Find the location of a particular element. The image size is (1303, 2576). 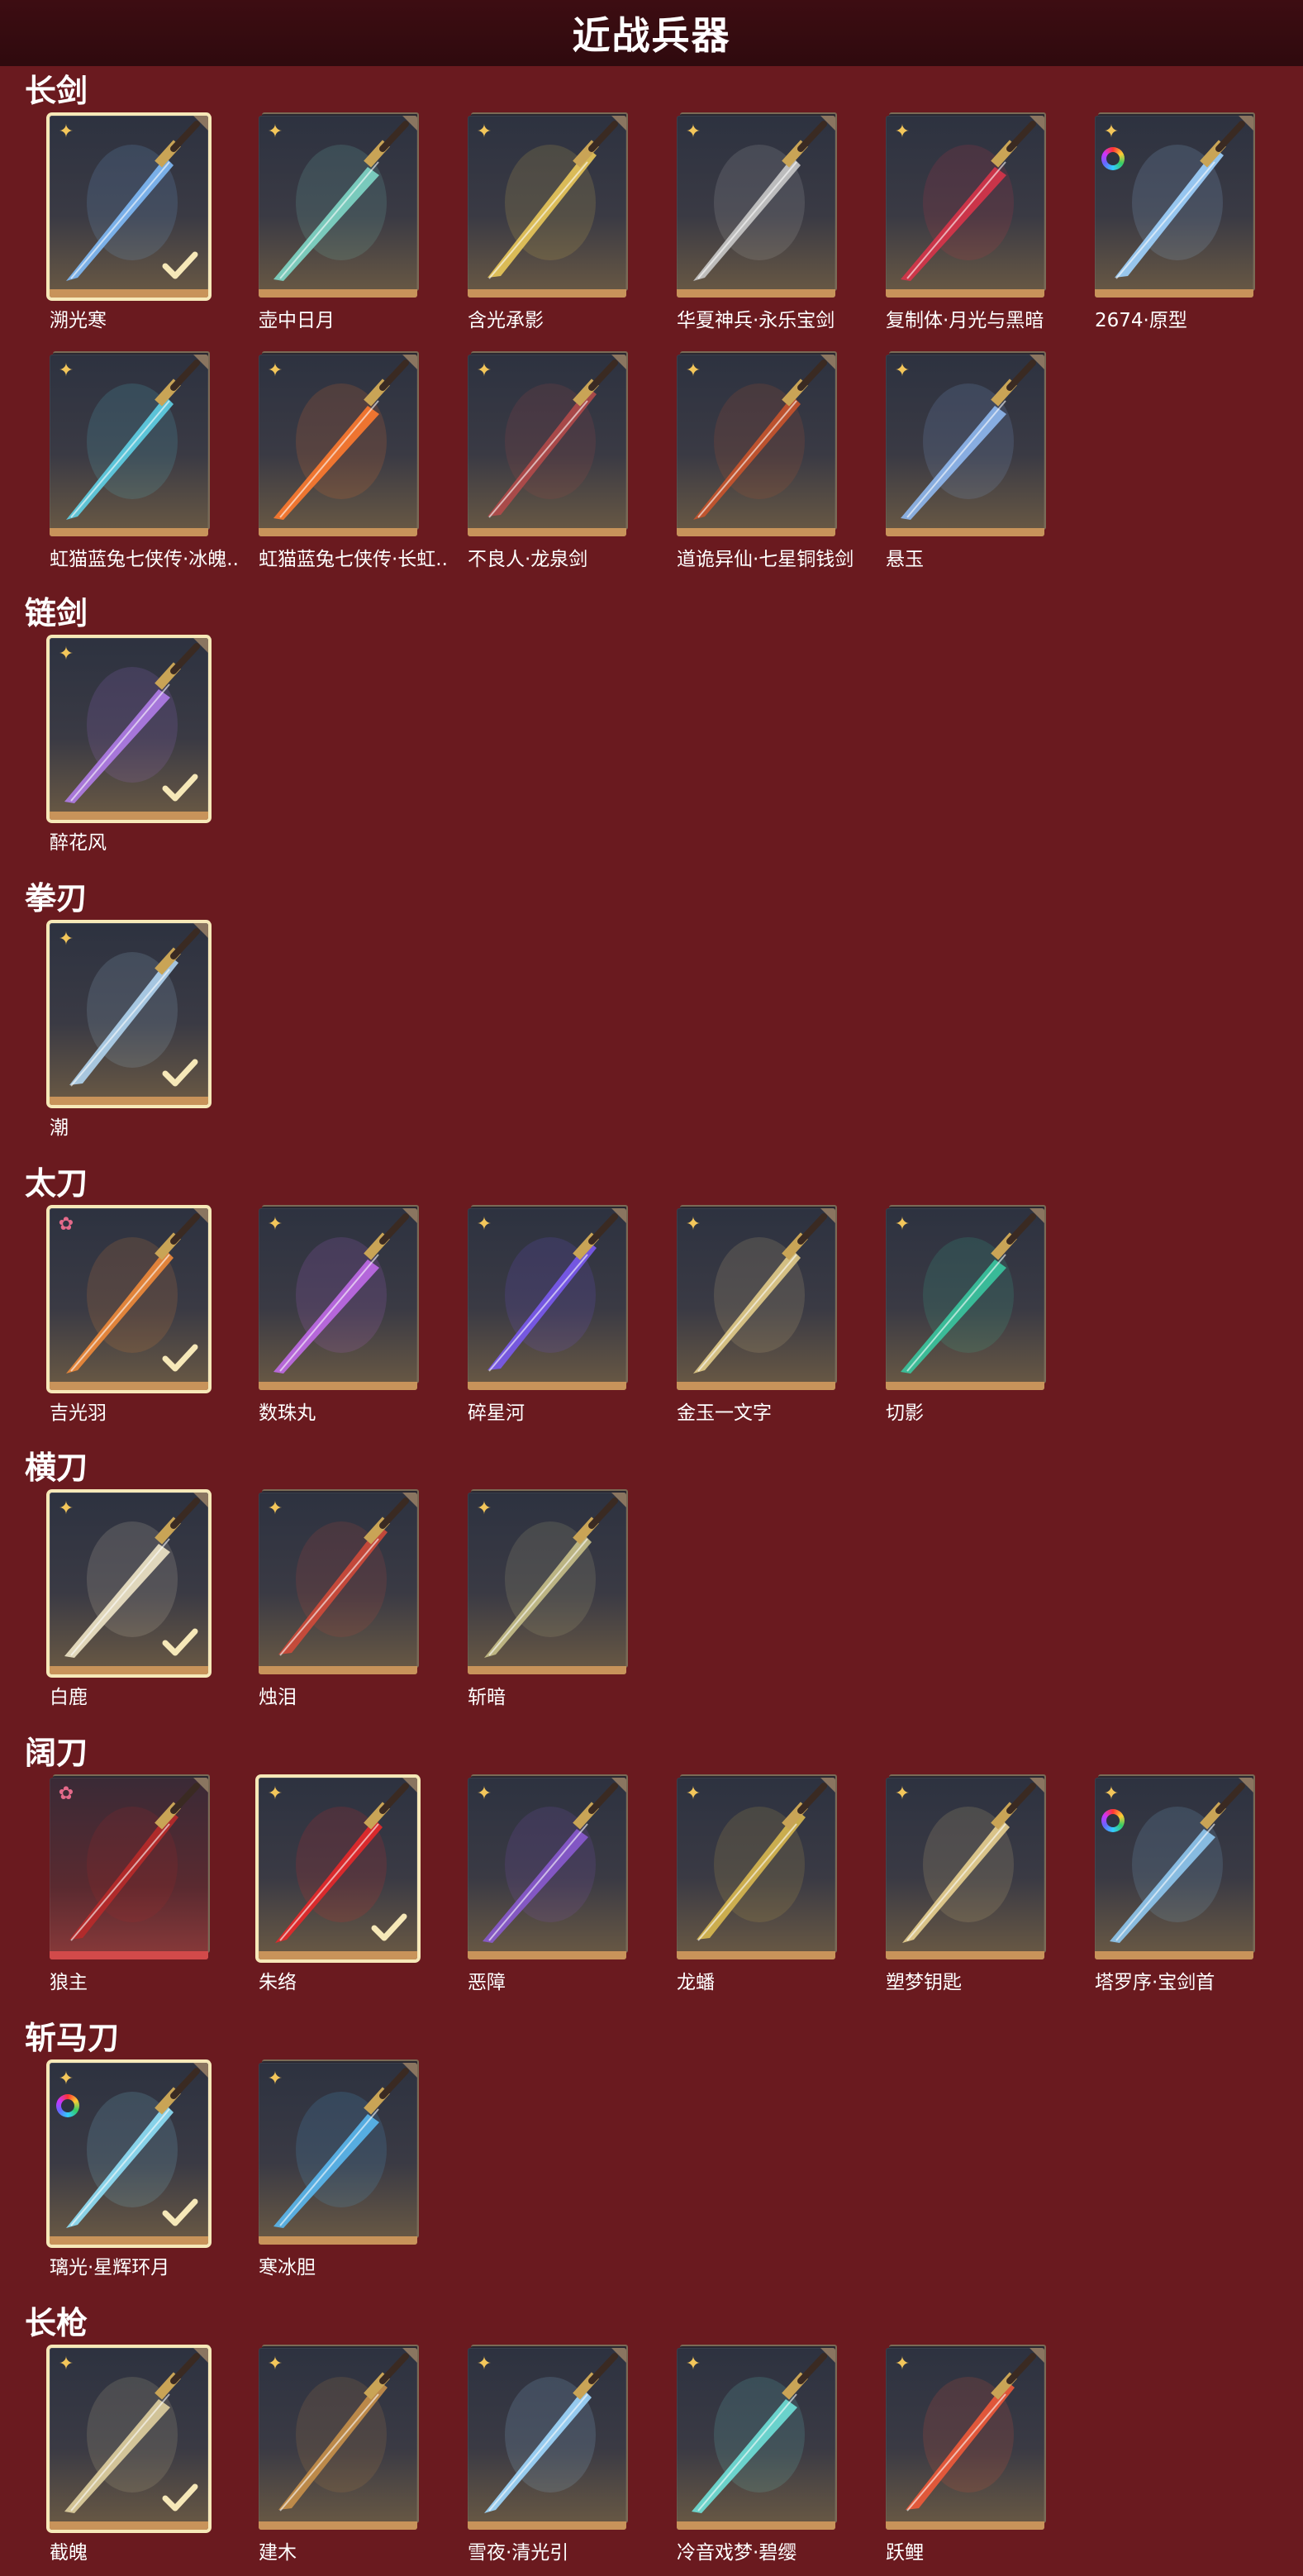

weapon-card: ✦ 截魄 is located at coordinates (130, 2455).